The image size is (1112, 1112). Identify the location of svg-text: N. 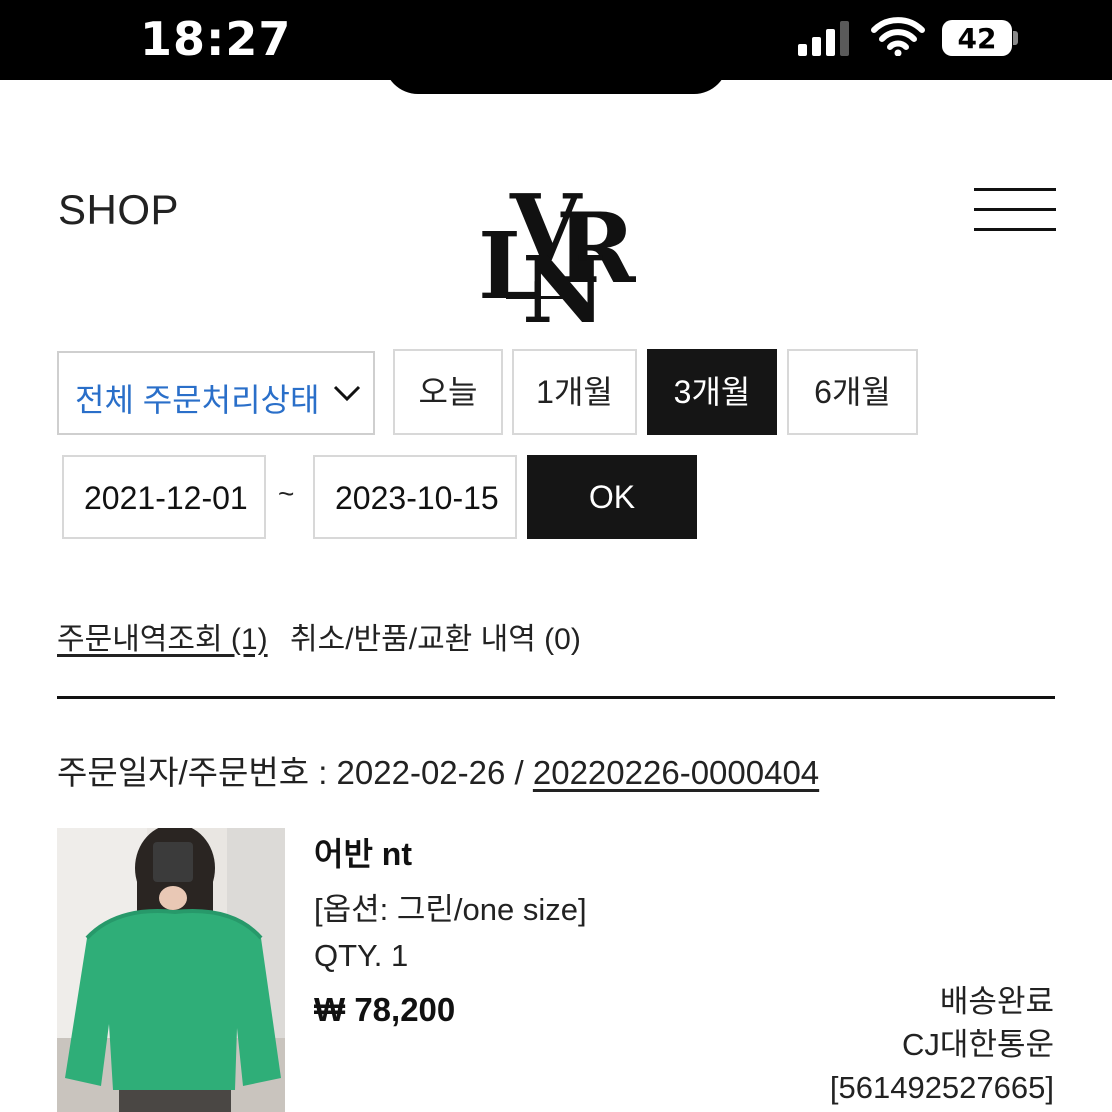
(564, 282).